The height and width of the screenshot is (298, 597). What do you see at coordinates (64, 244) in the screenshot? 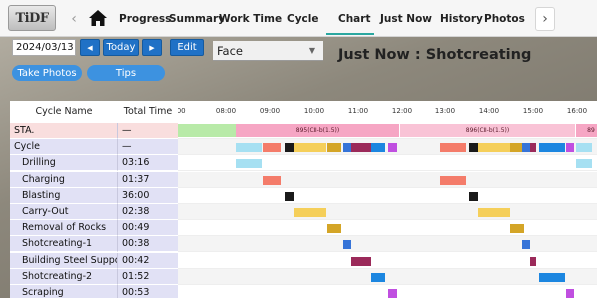
I see `cycle-name-cell: Shotcreating-1` at bounding box center [64, 244].